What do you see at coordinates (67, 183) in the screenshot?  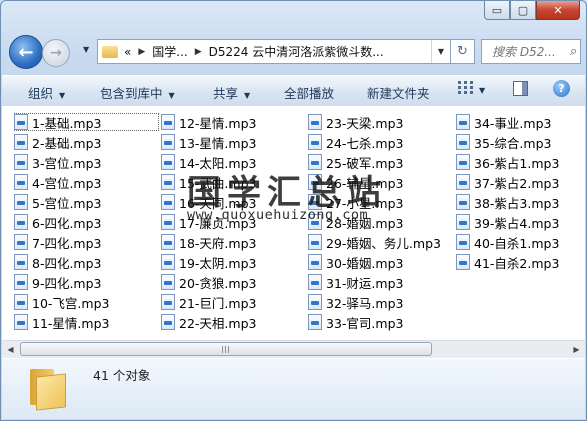 I see `file-name: 4-宫位.mp3` at bounding box center [67, 183].